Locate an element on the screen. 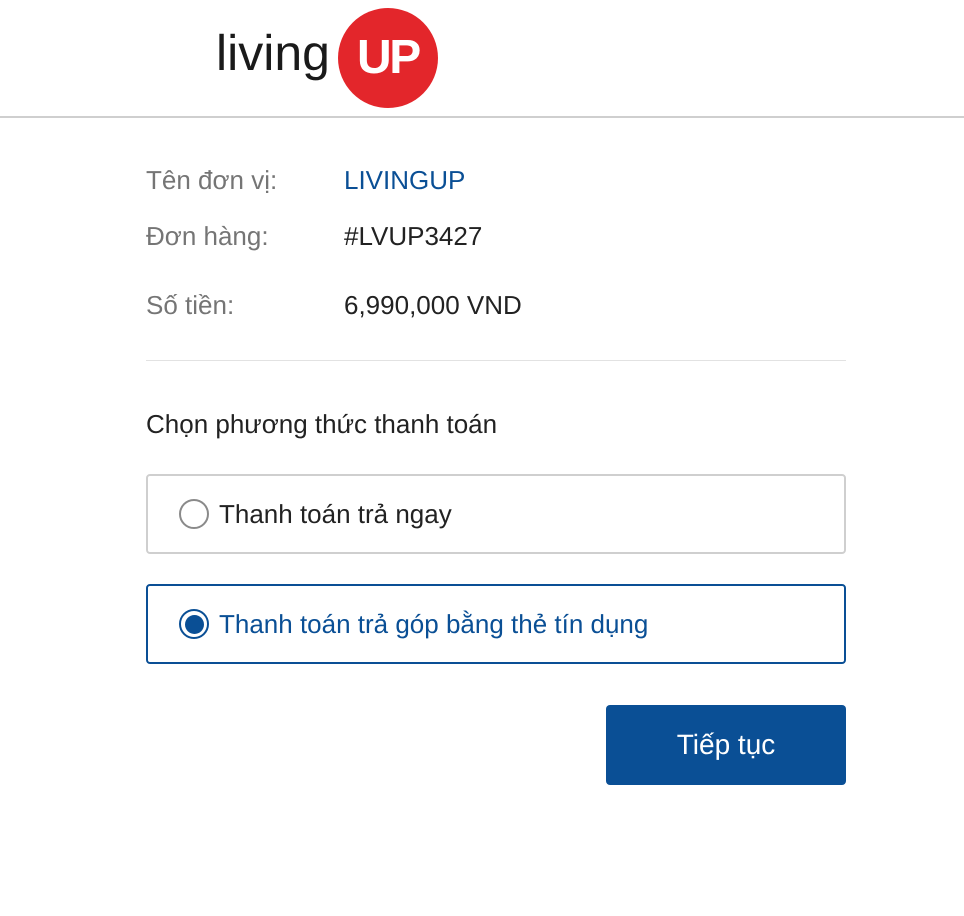 Image resolution: width=964 pixels, height=916 pixels. detail-label: Tên đơn vị: is located at coordinates (212, 180).